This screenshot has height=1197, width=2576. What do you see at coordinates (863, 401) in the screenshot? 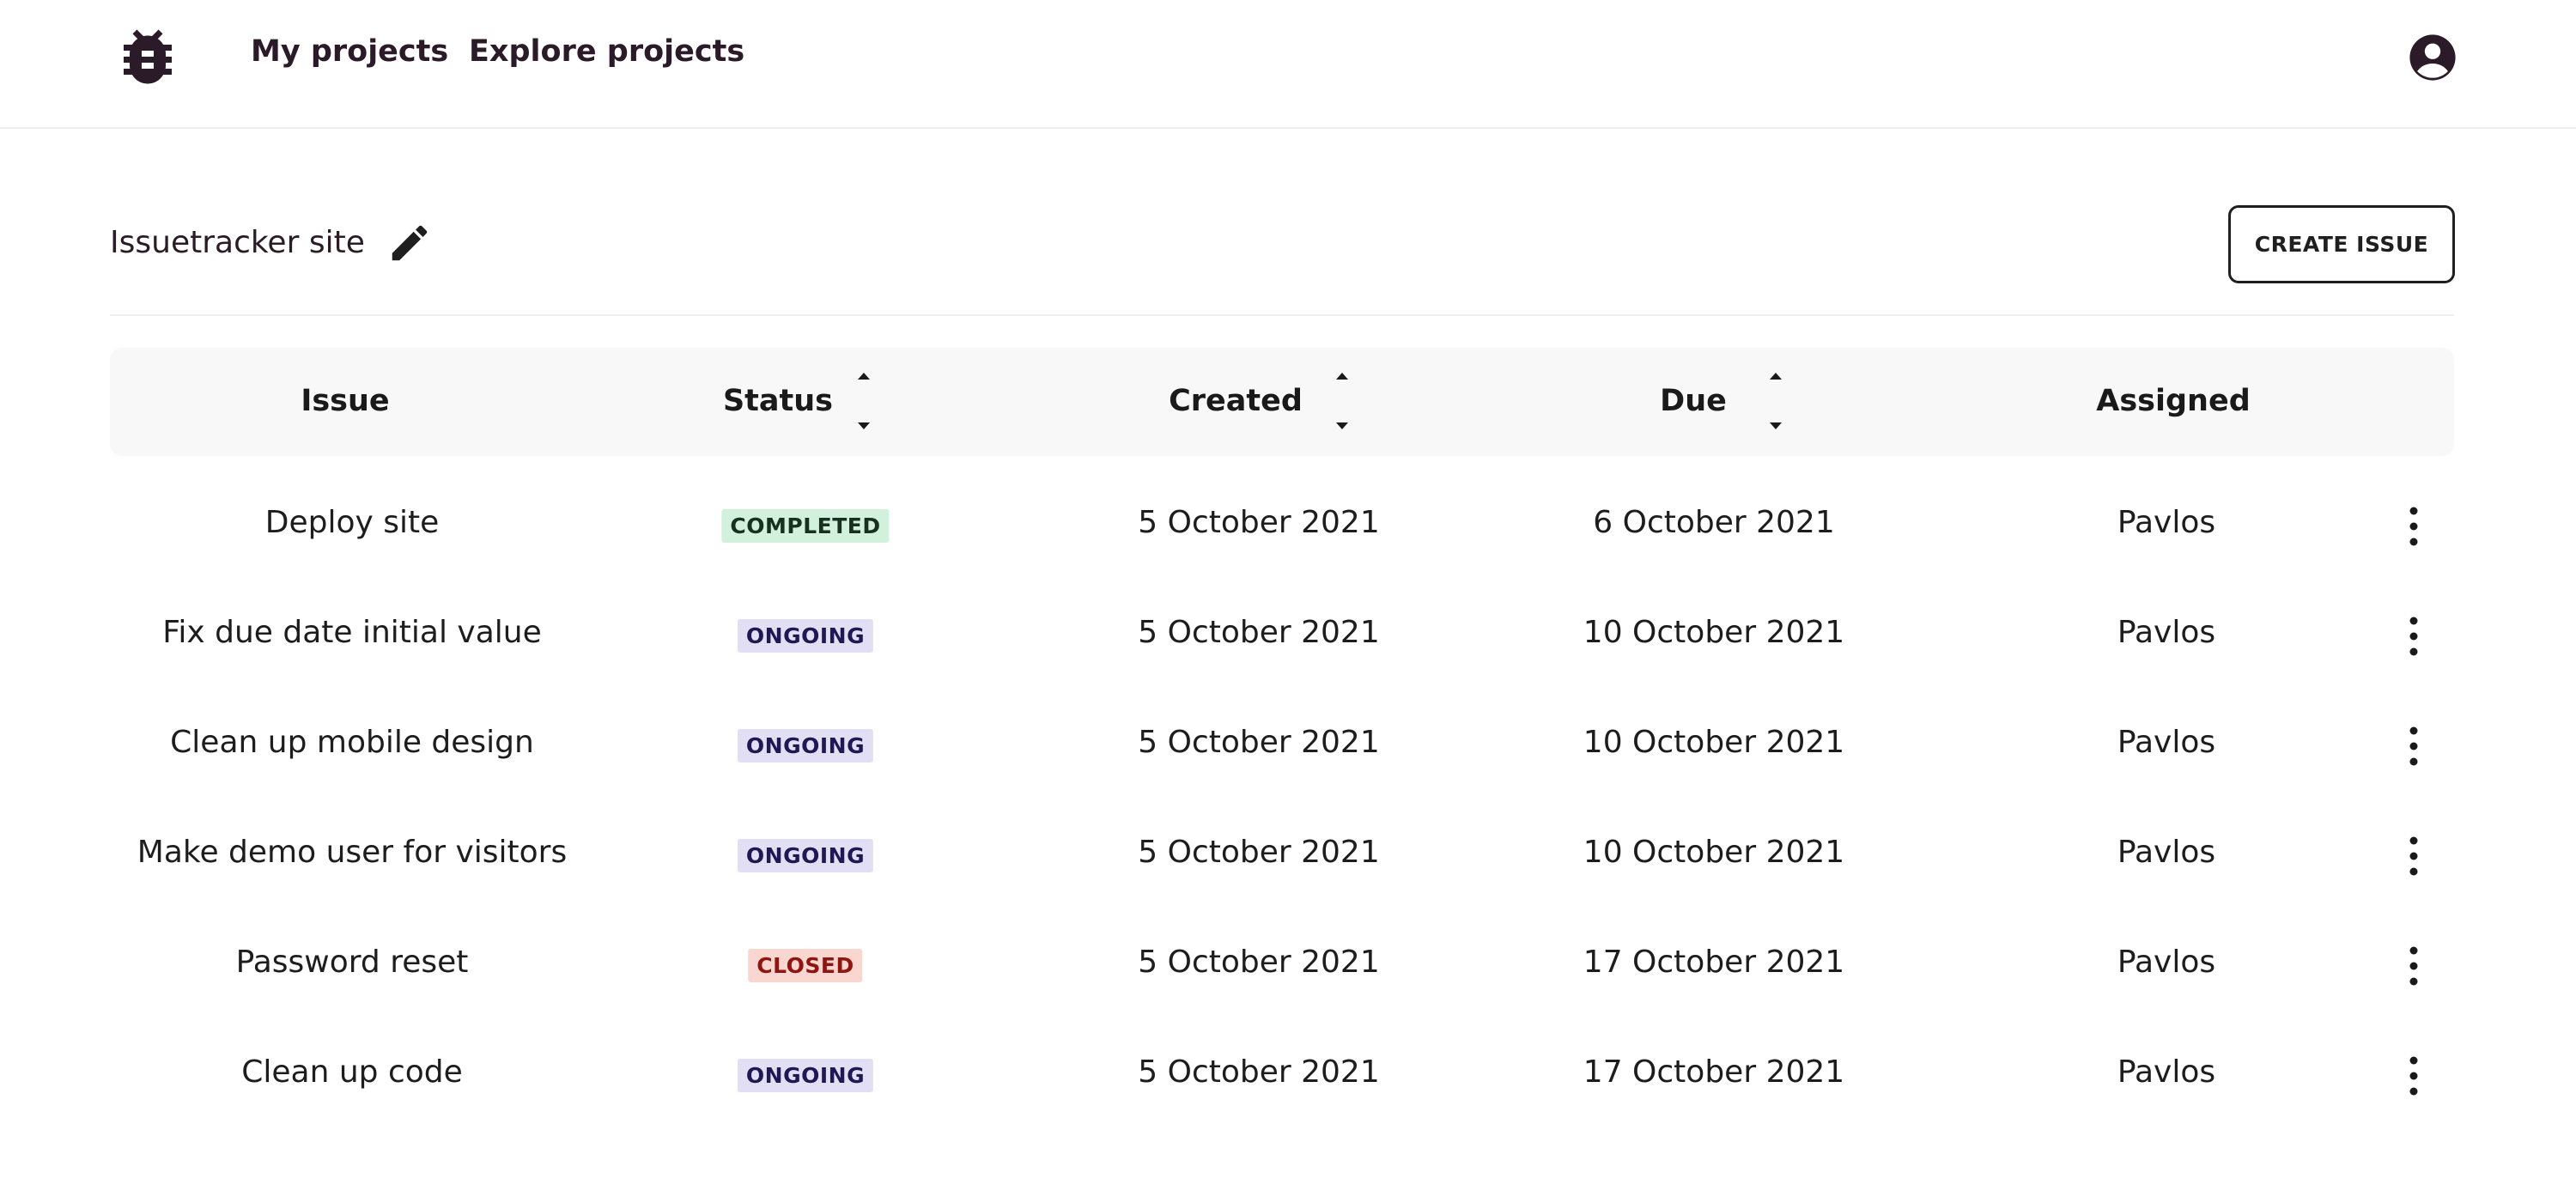
I see `sort-status-icon` at bounding box center [863, 401].